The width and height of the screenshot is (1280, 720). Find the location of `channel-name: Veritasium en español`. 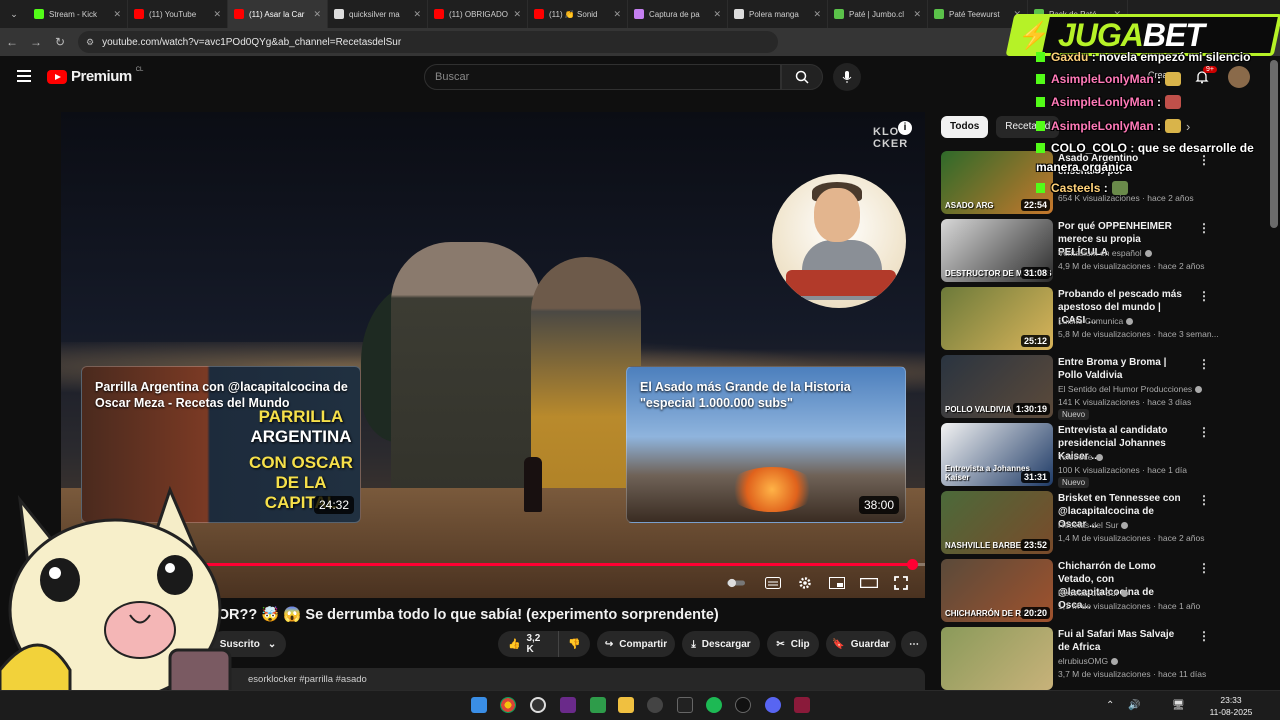

channel-name: Veritasium en español is located at coordinates (1105, 253).